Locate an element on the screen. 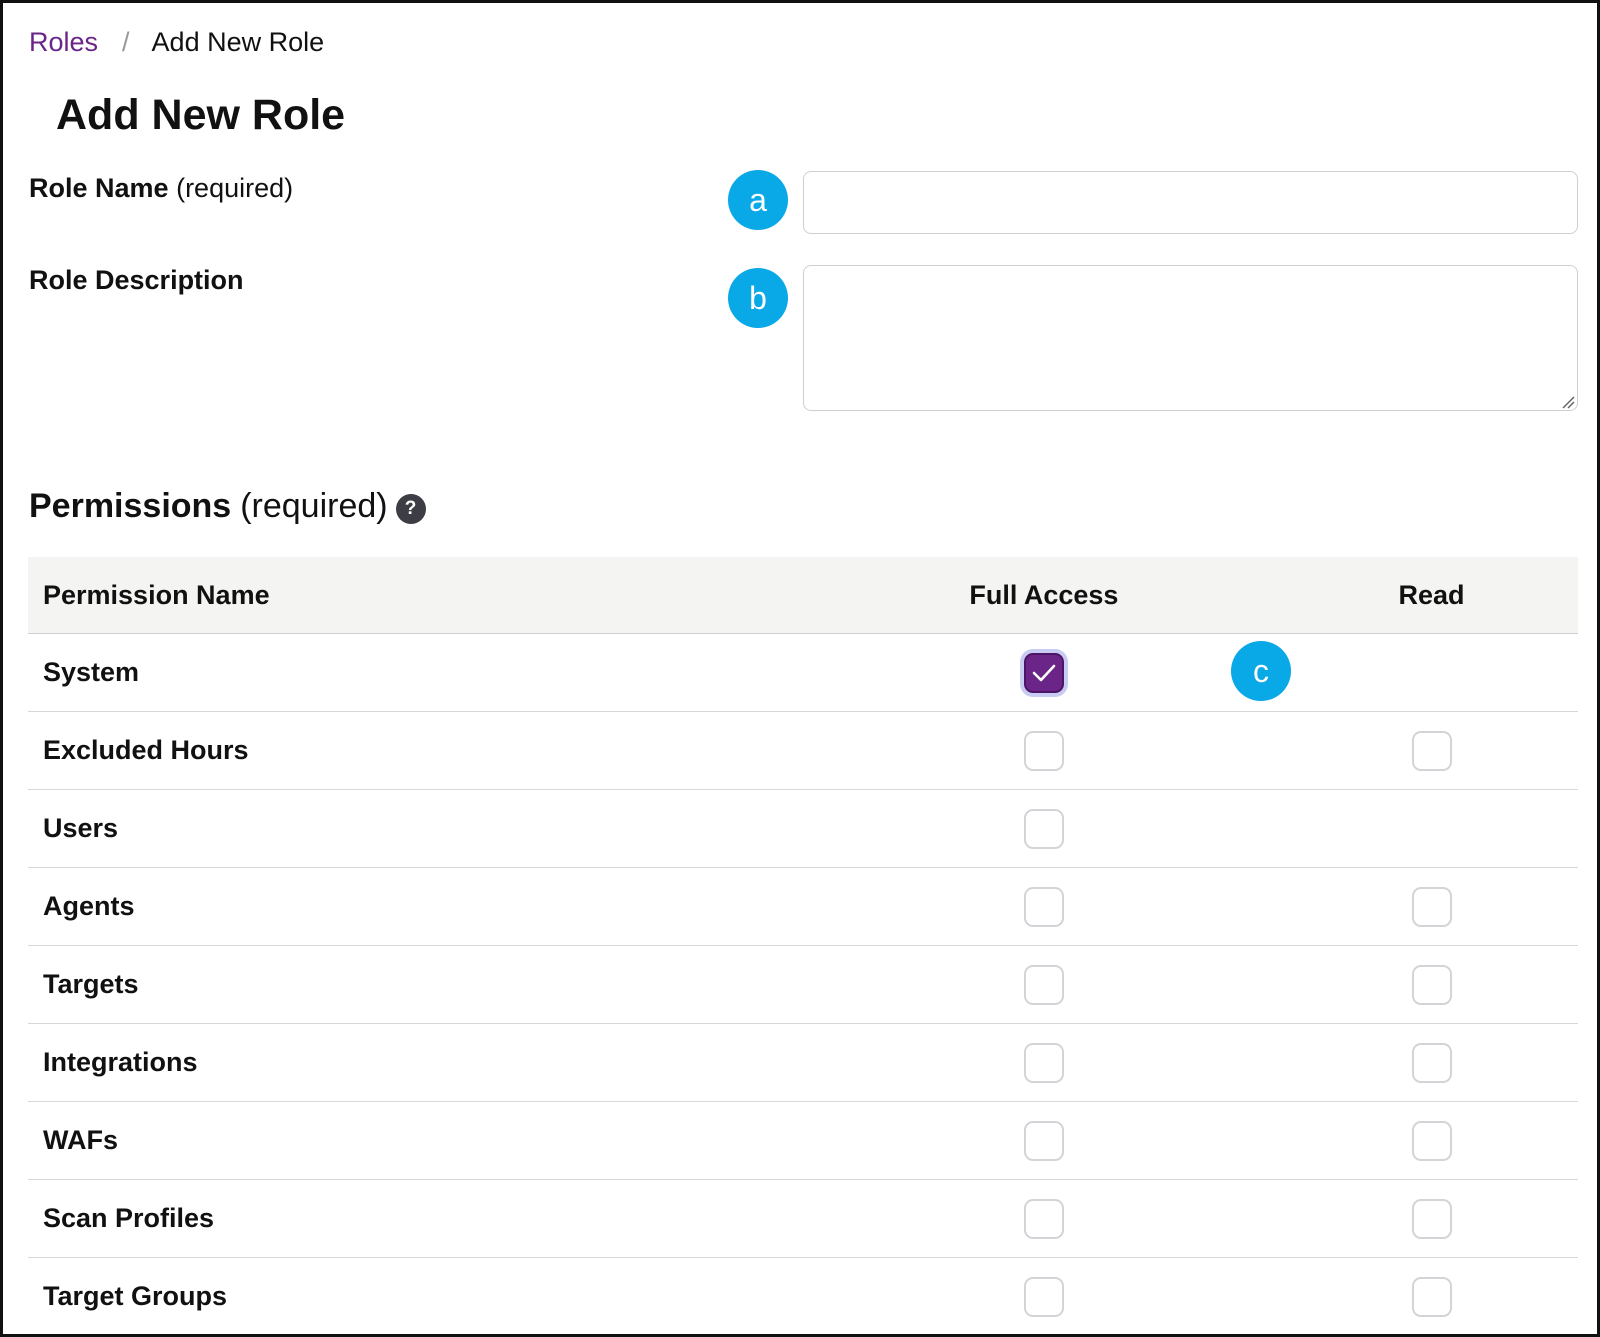  permission-name-cell: Target Groups is located at coordinates (135, 1296).